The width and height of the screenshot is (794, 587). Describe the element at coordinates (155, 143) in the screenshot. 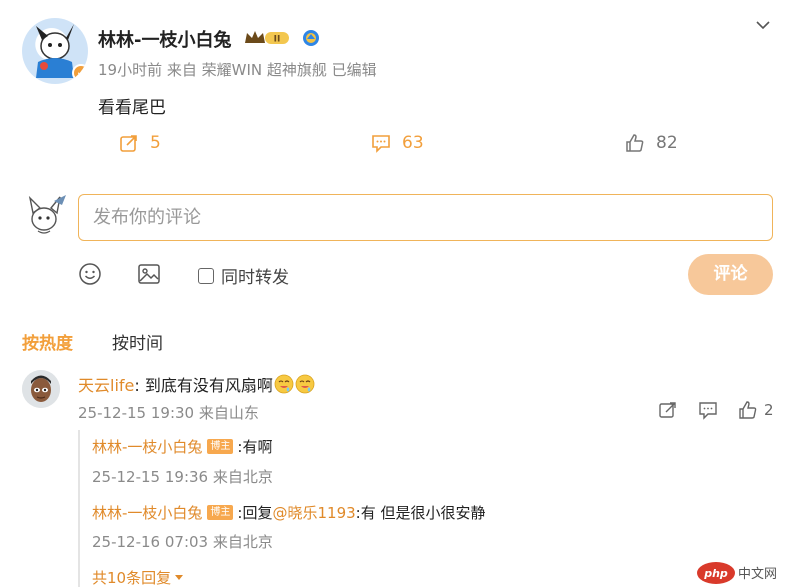

I see `repost-count: 5` at that location.